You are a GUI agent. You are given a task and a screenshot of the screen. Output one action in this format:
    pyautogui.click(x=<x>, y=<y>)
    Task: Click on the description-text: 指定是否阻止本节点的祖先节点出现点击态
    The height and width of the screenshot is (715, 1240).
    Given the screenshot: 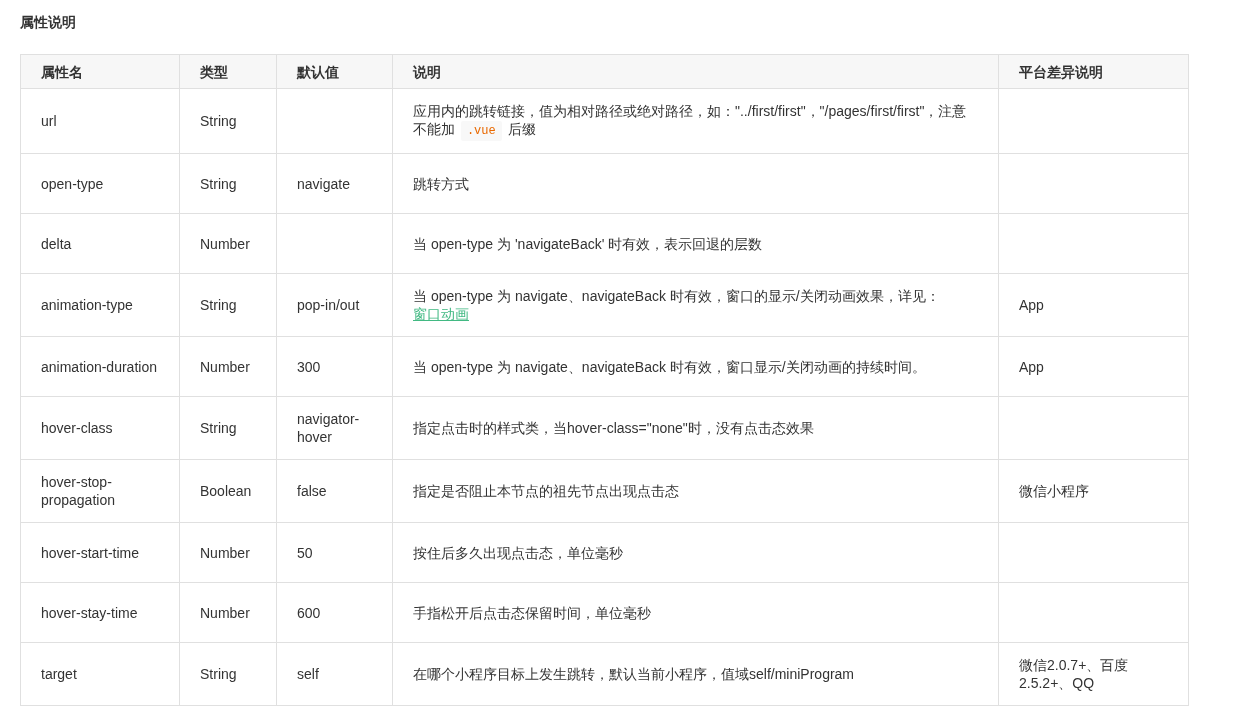 What is the action you would take?
    pyautogui.click(x=546, y=491)
    